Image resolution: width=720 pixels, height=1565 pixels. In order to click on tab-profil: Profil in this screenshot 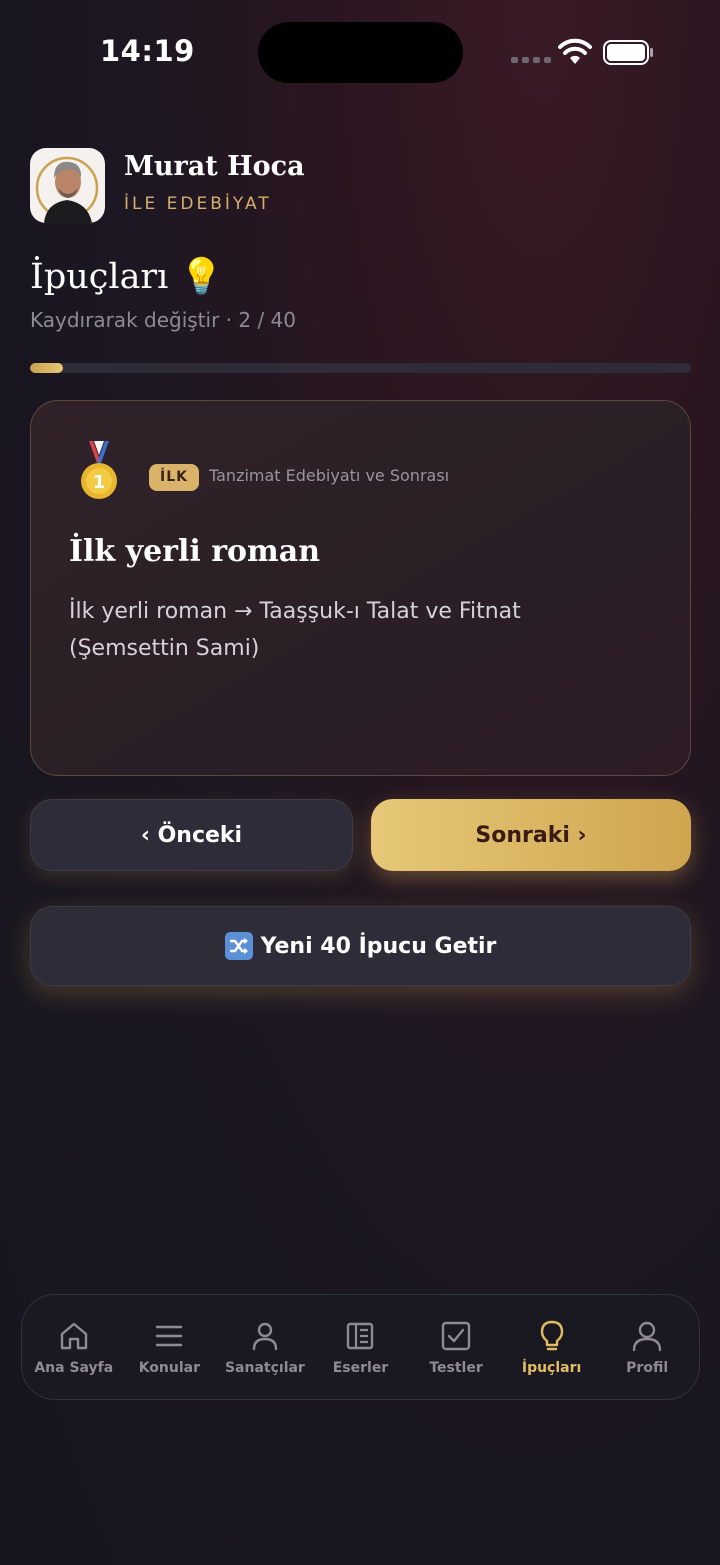, I will do `click(647, 1347)`.